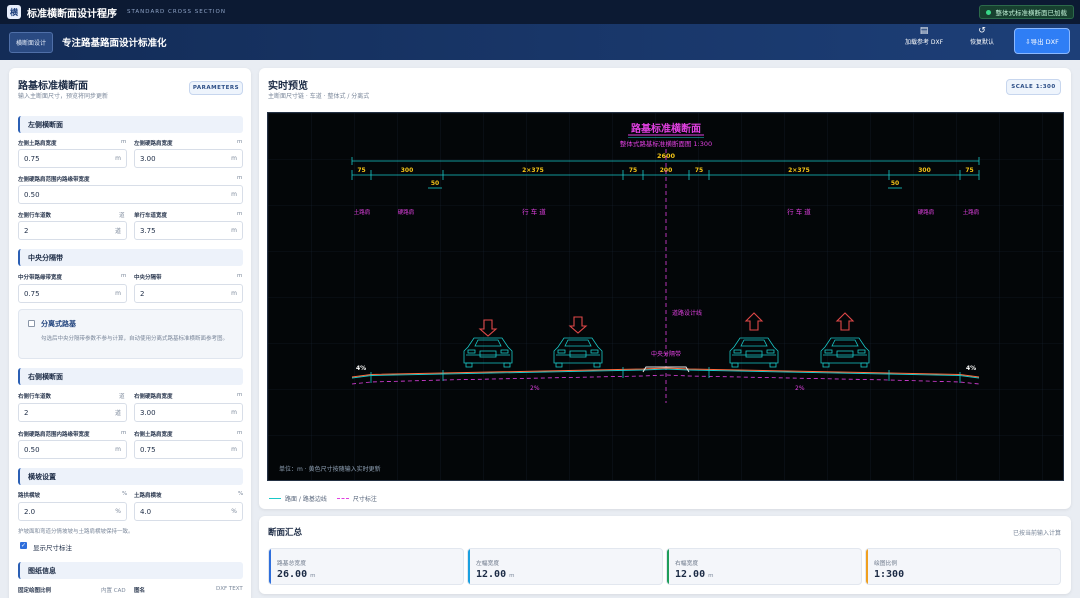 This screenshot has width=1080, height=598. Describe the element at coordinates (153, 397) in the screenshot. I see `right-hard-shoulder-label: 右侧硬路肩宽度` at that location.